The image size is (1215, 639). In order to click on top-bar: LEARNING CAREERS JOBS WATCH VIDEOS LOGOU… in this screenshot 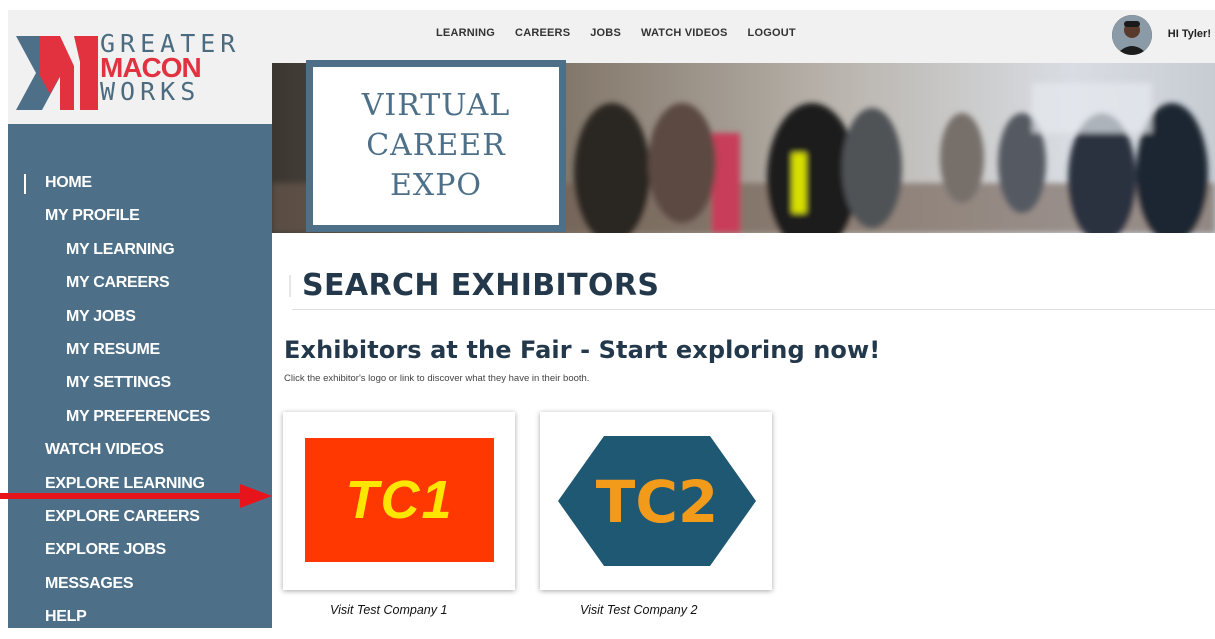, I will do `click(743, 36)`.